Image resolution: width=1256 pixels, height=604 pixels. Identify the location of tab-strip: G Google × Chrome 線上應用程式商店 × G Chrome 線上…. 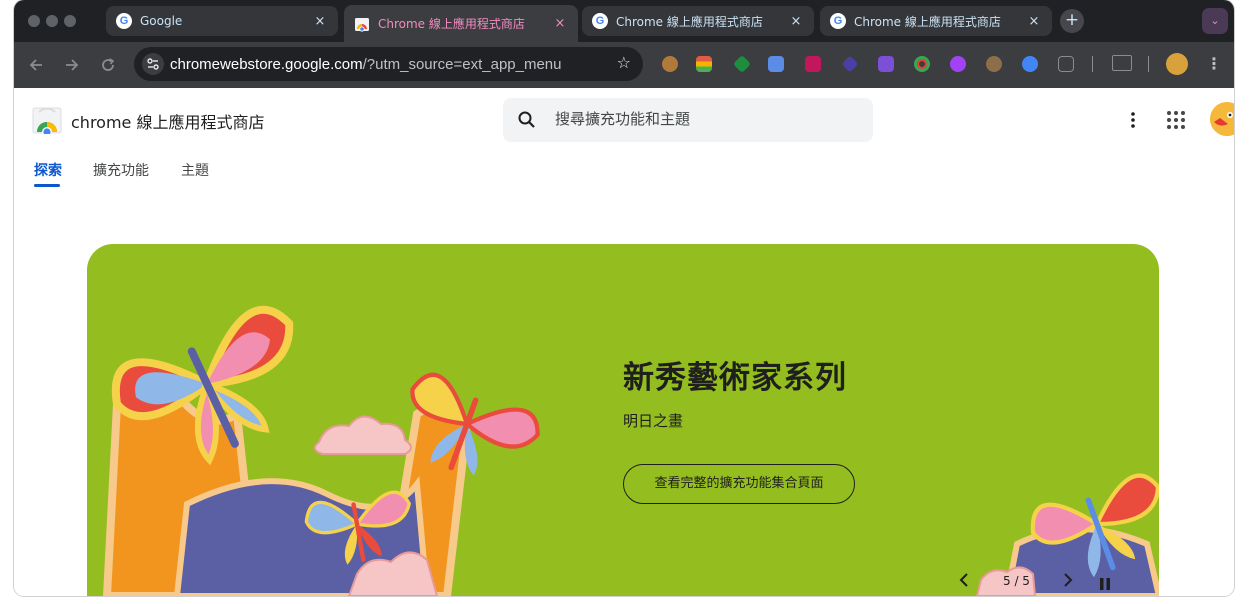
(624, 21).